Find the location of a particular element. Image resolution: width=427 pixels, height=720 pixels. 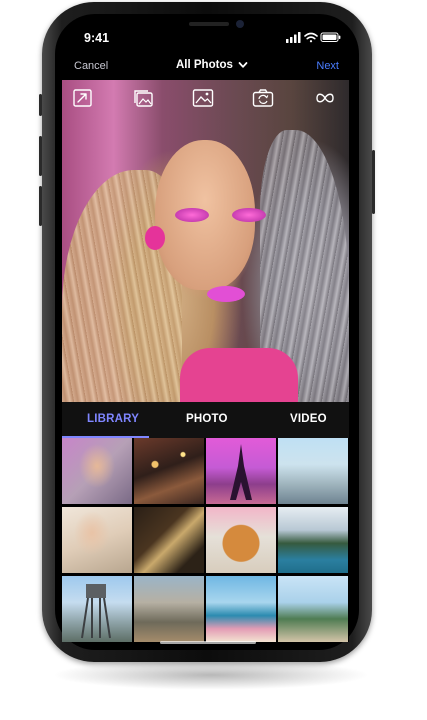

wifi-icon is located at coordinates (311, 37).